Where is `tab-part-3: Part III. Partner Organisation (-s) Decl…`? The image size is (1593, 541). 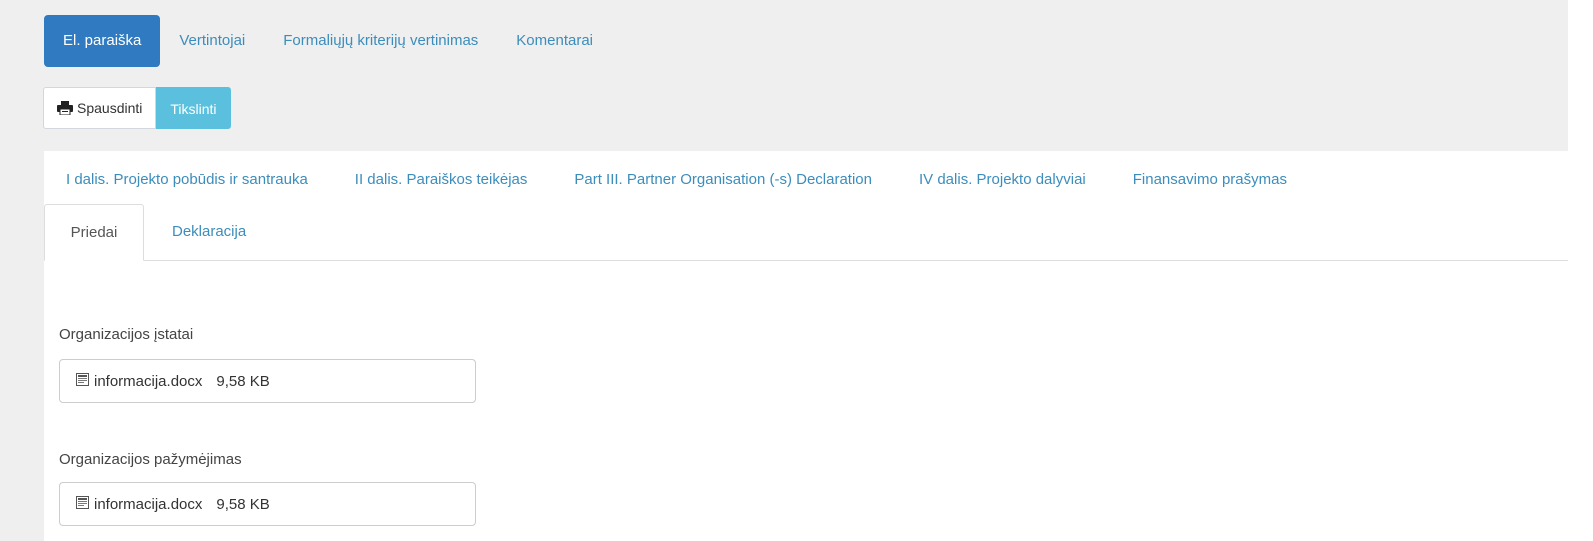 tab-part-3: Part III. Partner Organisation (-s) Decl… is located at coordinates (723, 179).